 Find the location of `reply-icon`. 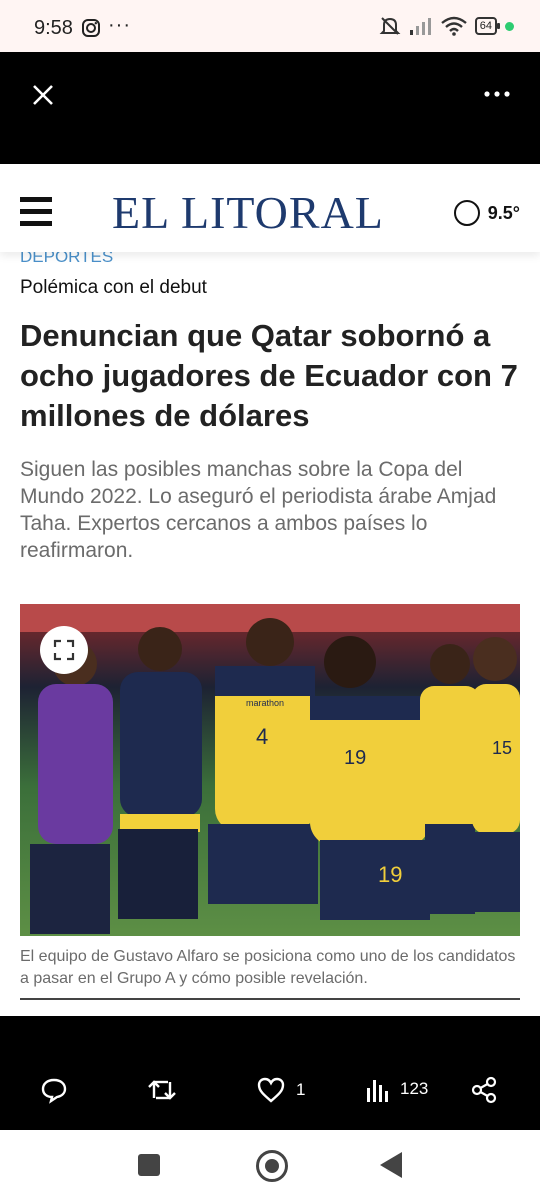

reply-icon is located at coordinates (54, 1091).